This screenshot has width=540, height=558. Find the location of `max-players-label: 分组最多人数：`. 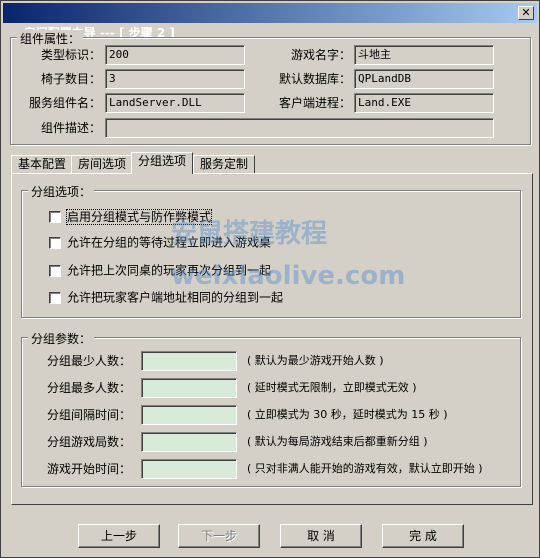

max-players-label: 分组最多人数： is located at coordinates (88, 388).